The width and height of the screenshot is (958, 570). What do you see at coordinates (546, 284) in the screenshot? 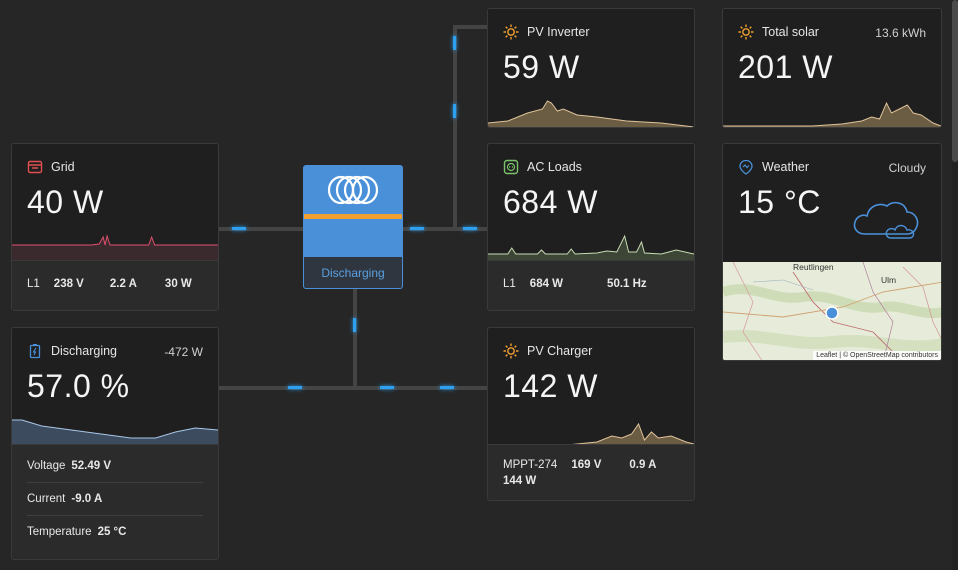
I see `ac-loads-watts: 684 W` at bounding box center [546, 284].